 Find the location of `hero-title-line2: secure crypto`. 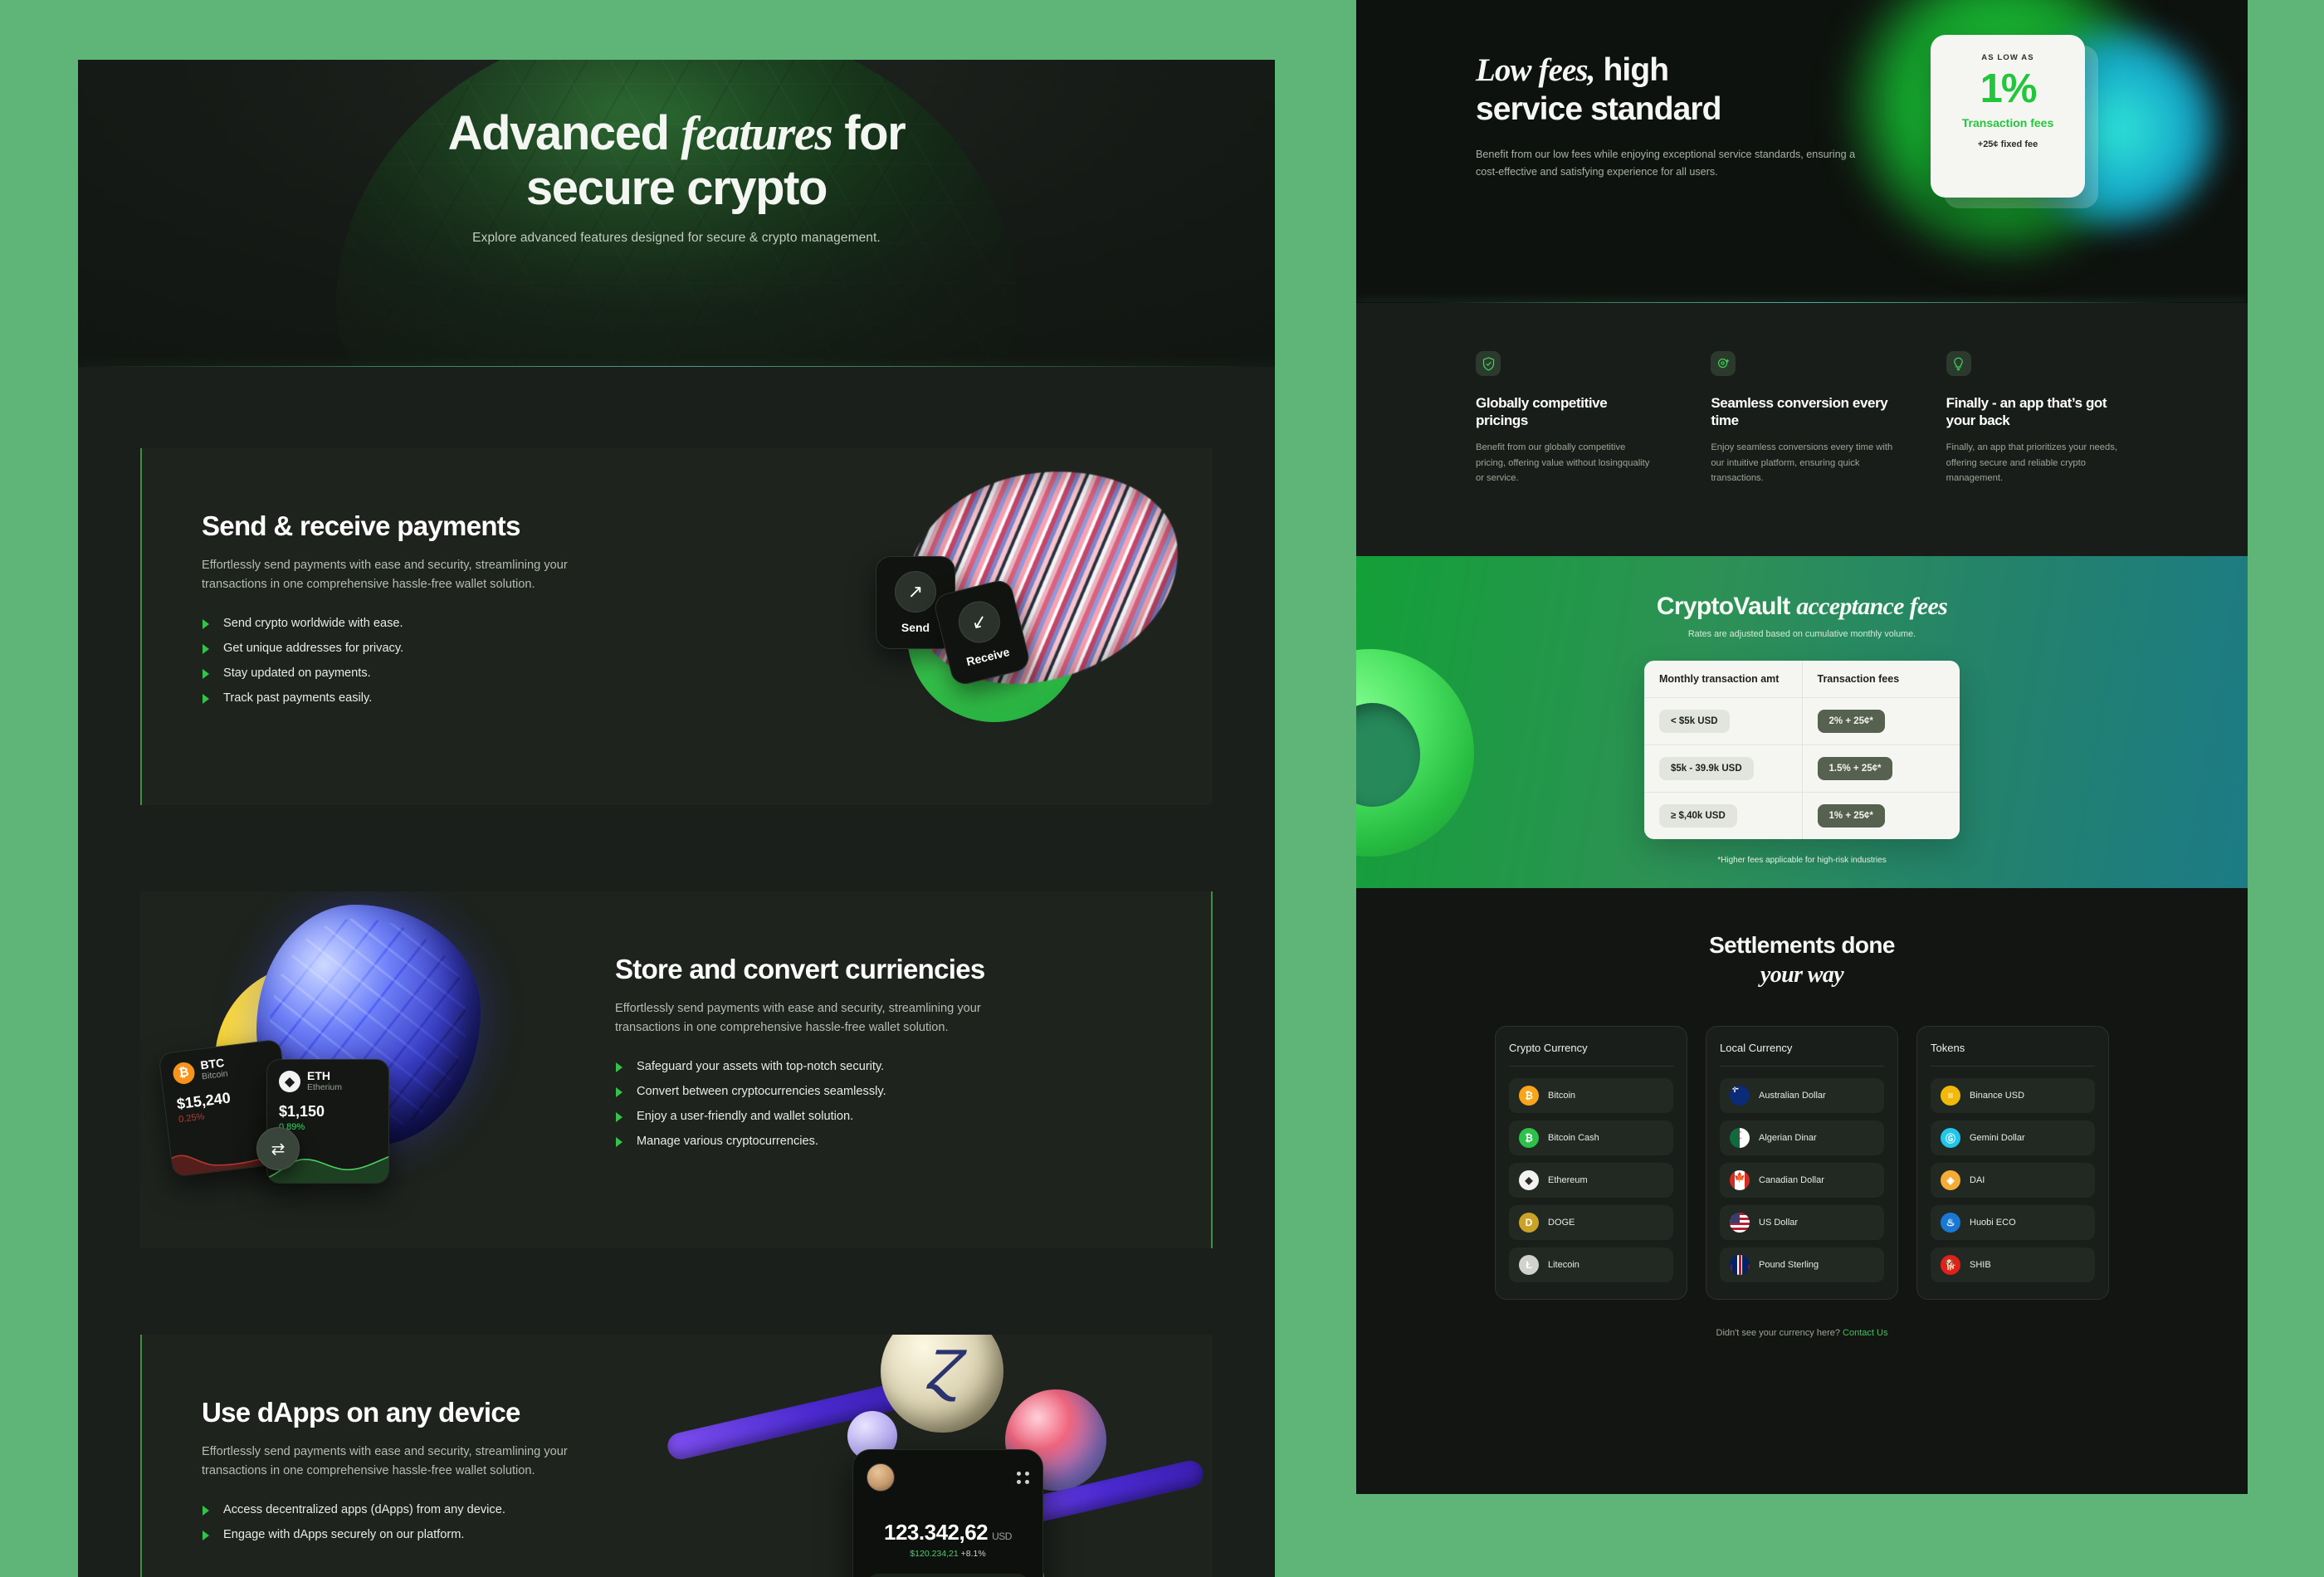

hero-title-line2: secure crypto is located at coordinates (676, 188).